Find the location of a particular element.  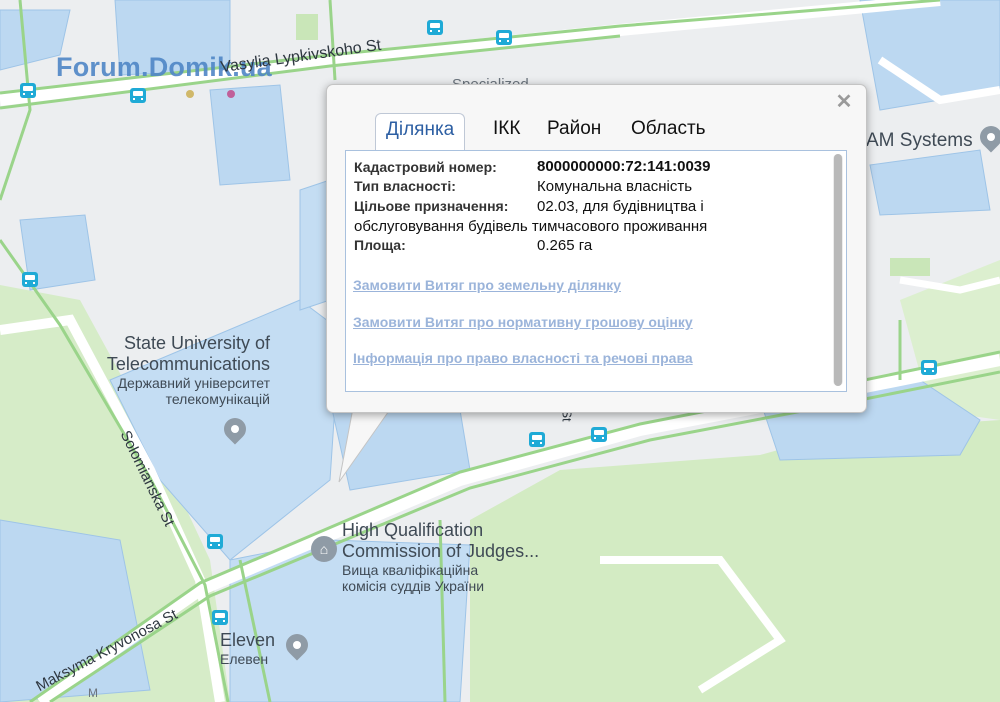

university-name-en-1: State University of is located at coordinates (196, 343).